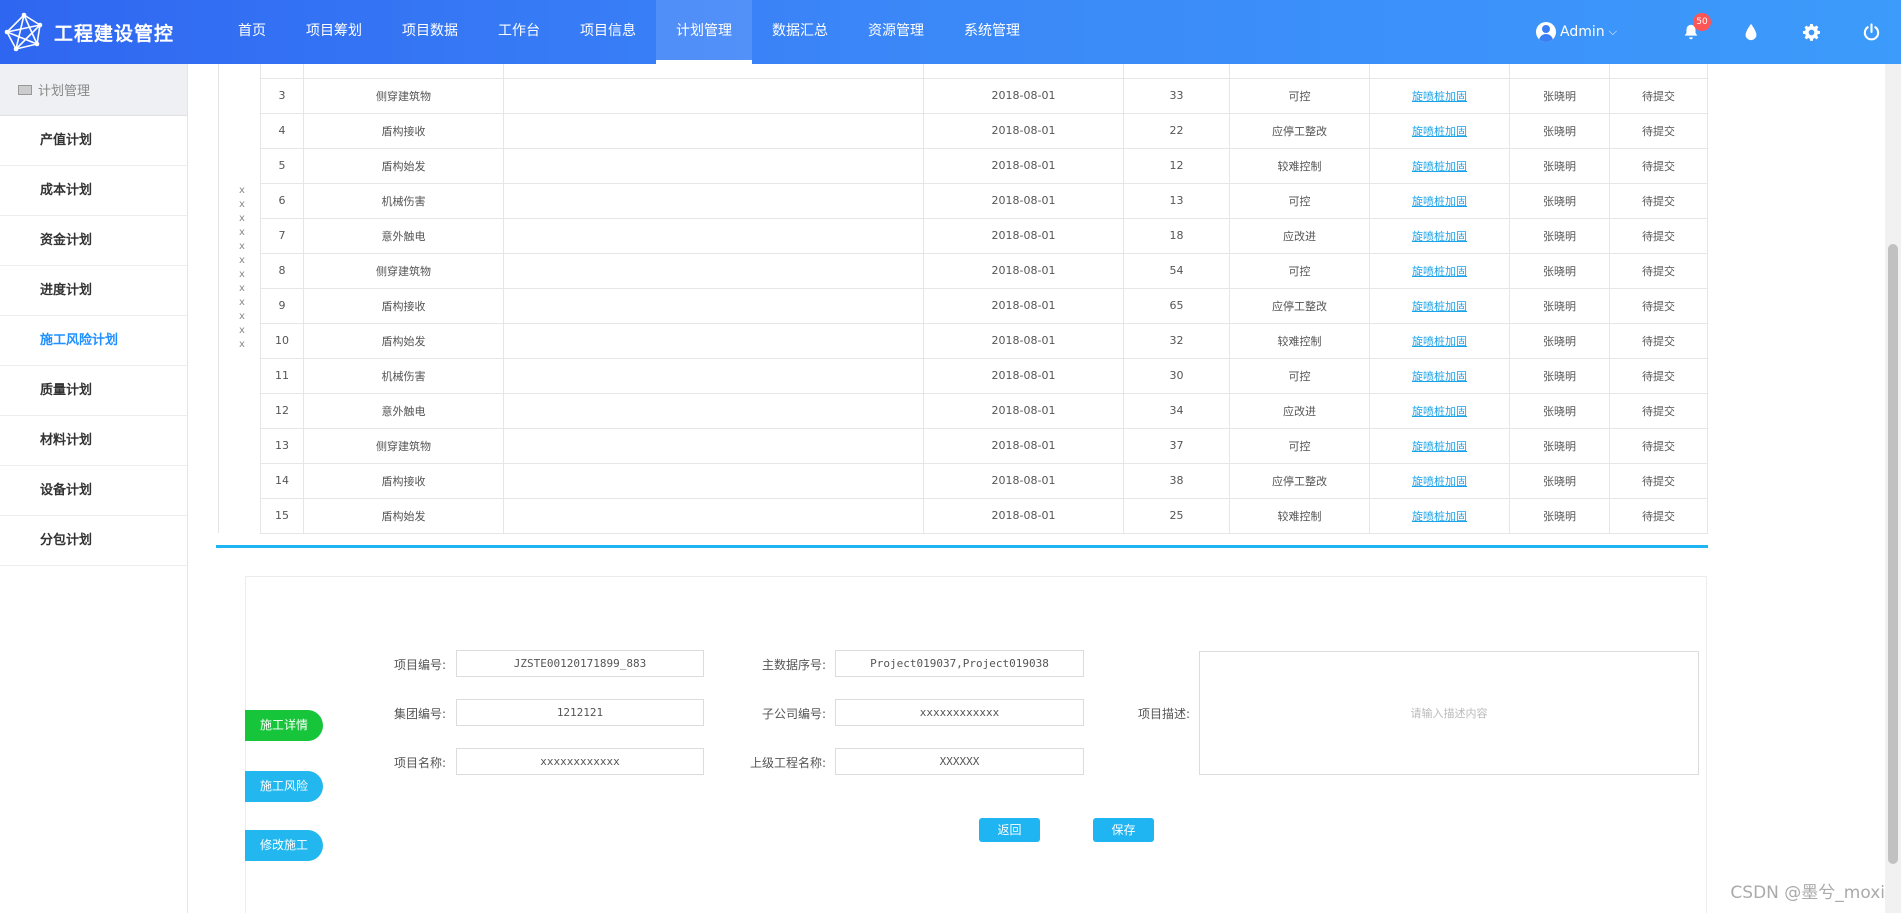 The height and width of the screenshot is (913, 1901). What do you see at coordinates (105, 32) in the screenshot?
I see `app-logo: 工程建设管控` at bounding box center [105, 32].